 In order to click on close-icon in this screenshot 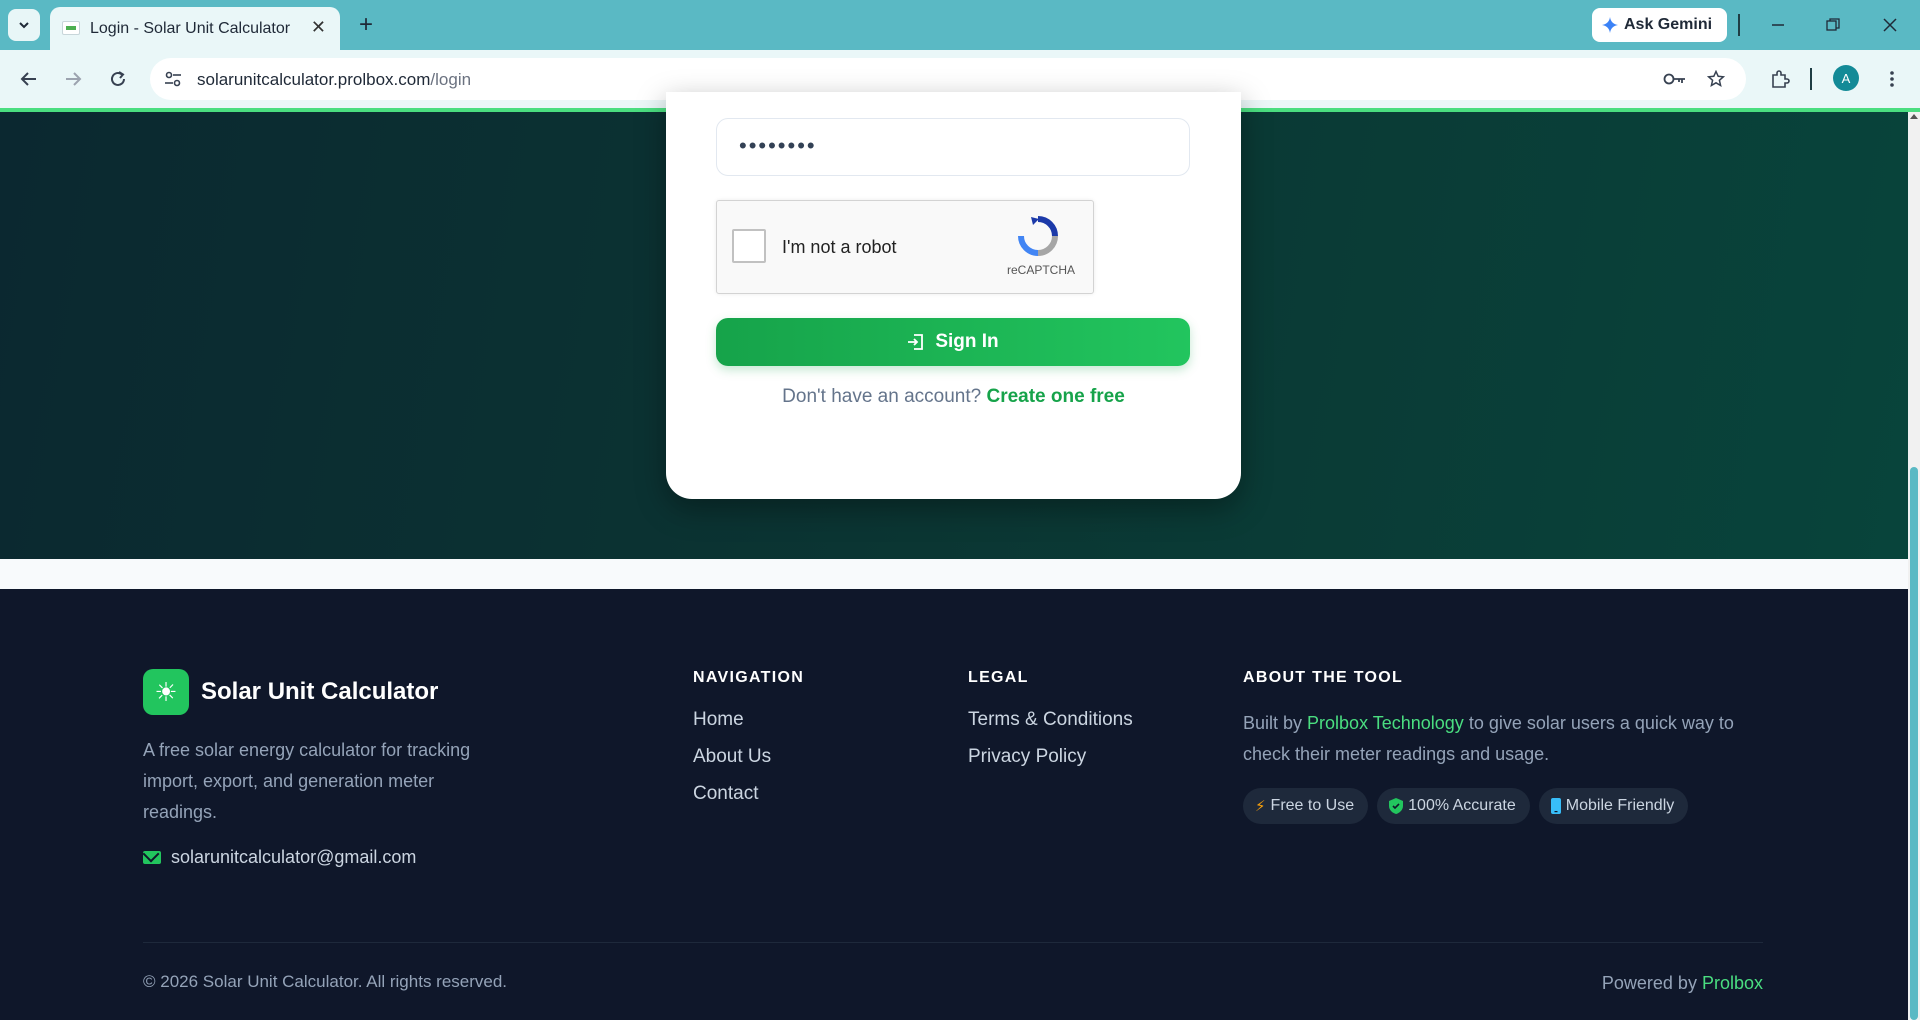, I will do `click(1890, 25)`.